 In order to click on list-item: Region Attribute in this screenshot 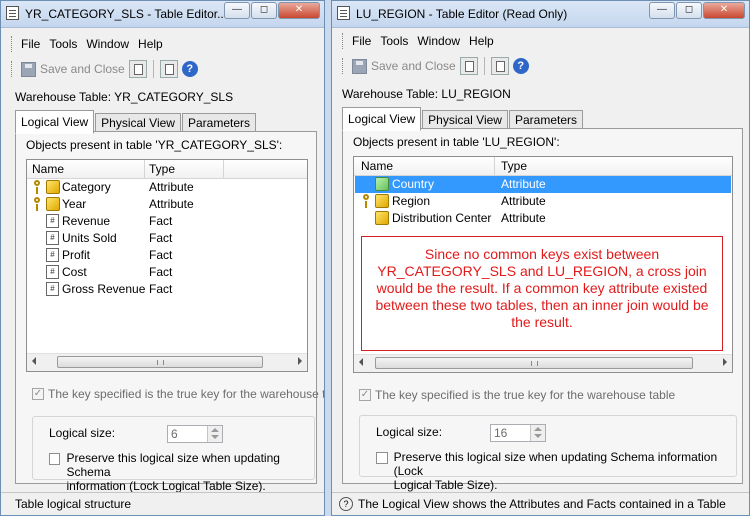, I will do `click(543, 201)`.